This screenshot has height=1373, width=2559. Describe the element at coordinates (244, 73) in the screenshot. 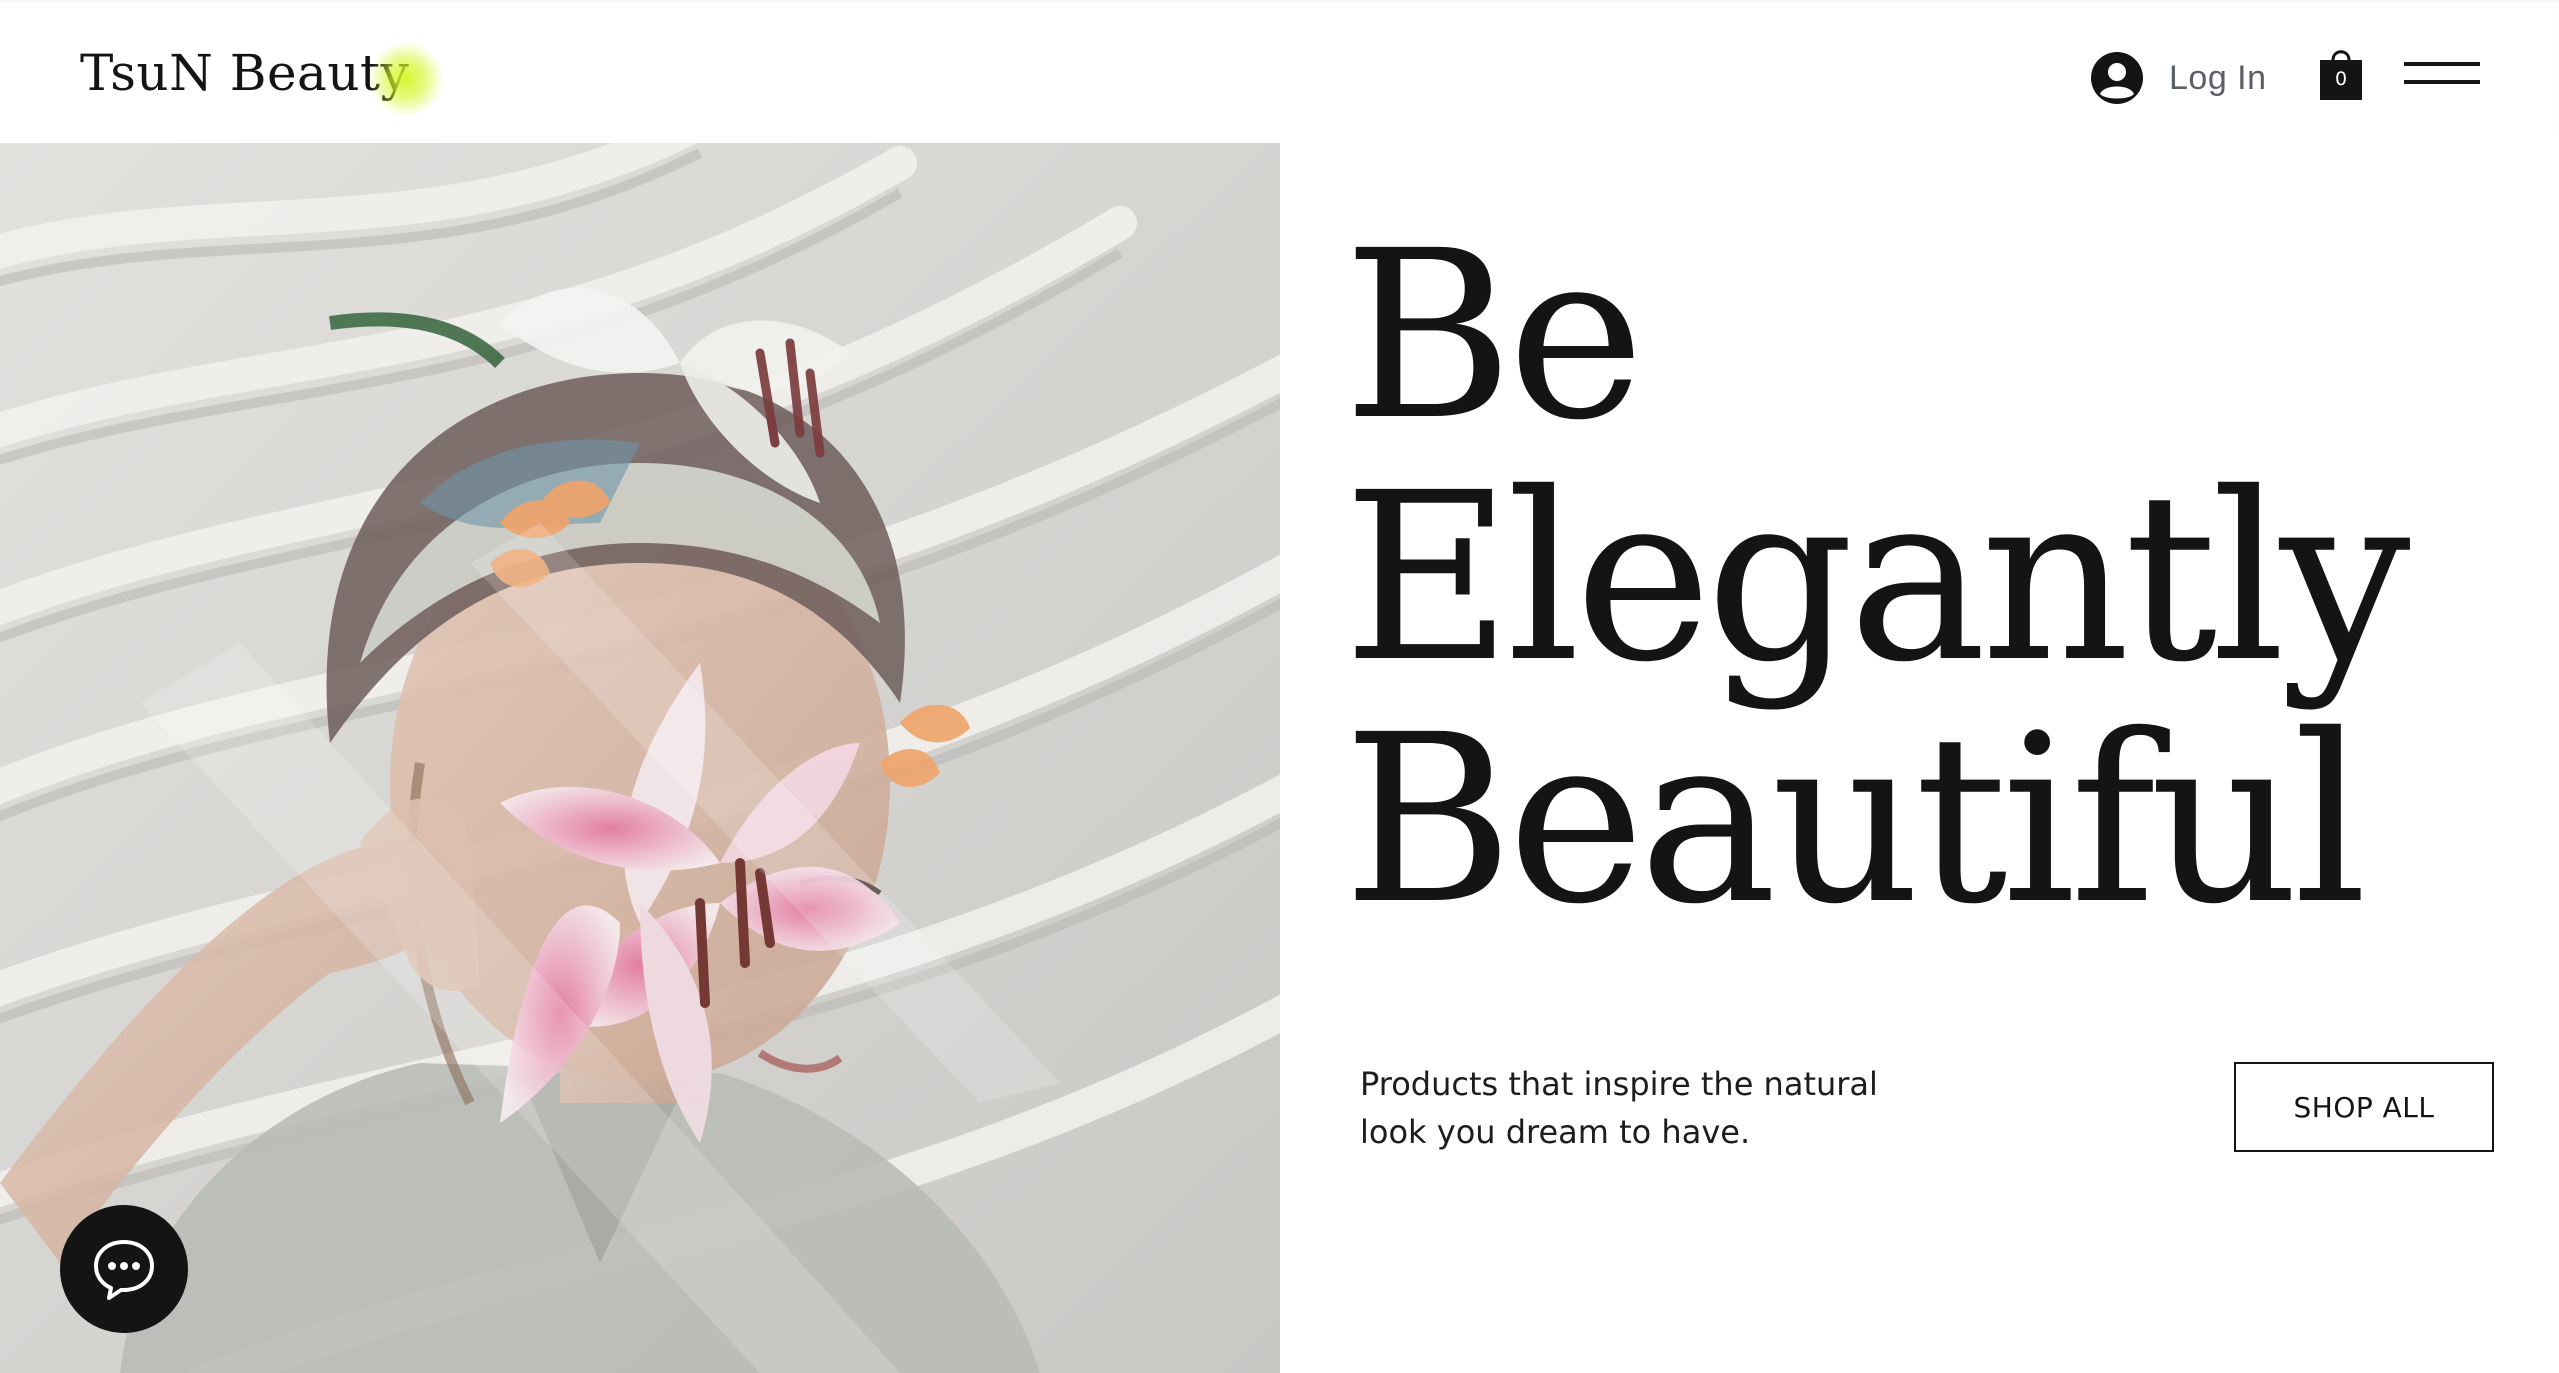

I see `logo-text: TsuN Beauty` at that location.